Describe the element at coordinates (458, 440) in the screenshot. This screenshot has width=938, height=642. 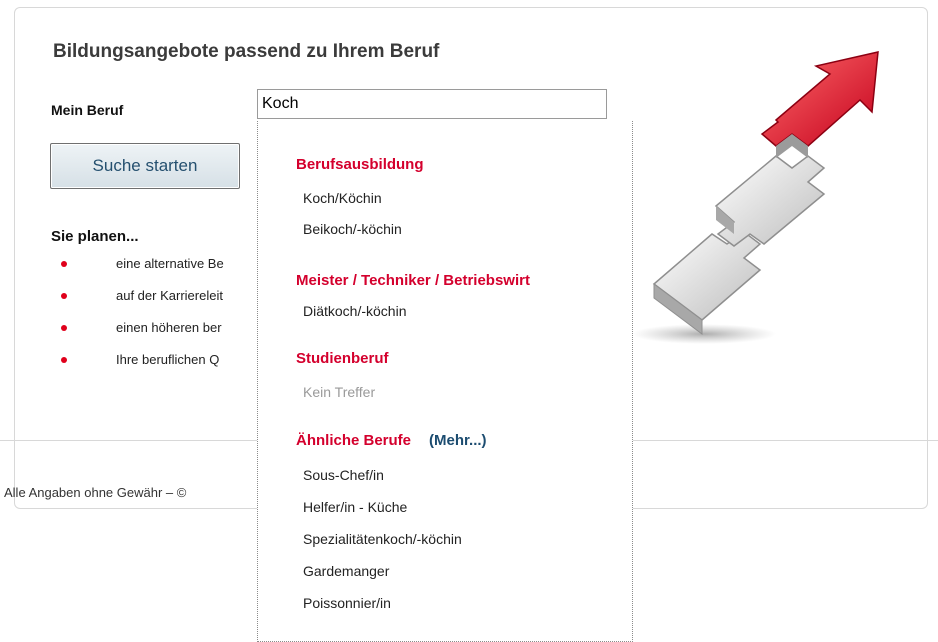
I see `more-link: (Mehr...)` at that location.